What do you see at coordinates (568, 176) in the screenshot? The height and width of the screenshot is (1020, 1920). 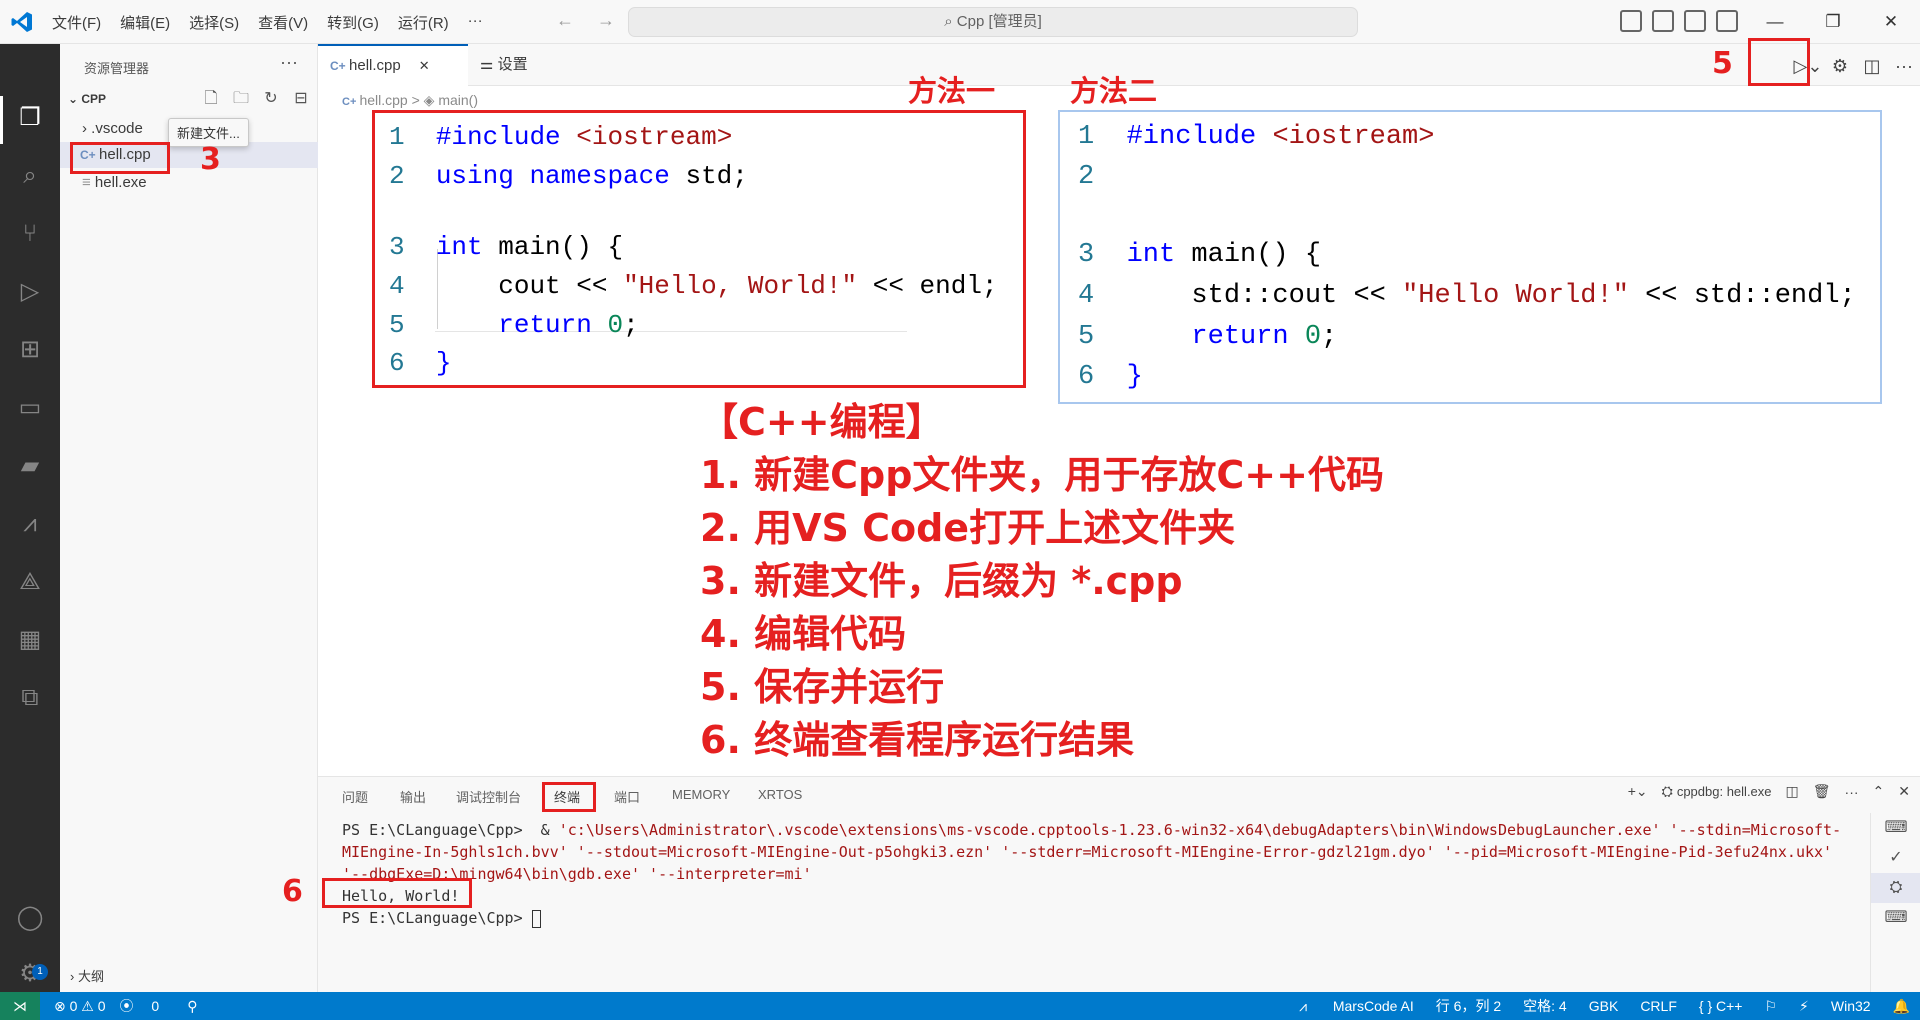 I see `code-line: 2 using namespace std;` at bounding box center [568, 176].